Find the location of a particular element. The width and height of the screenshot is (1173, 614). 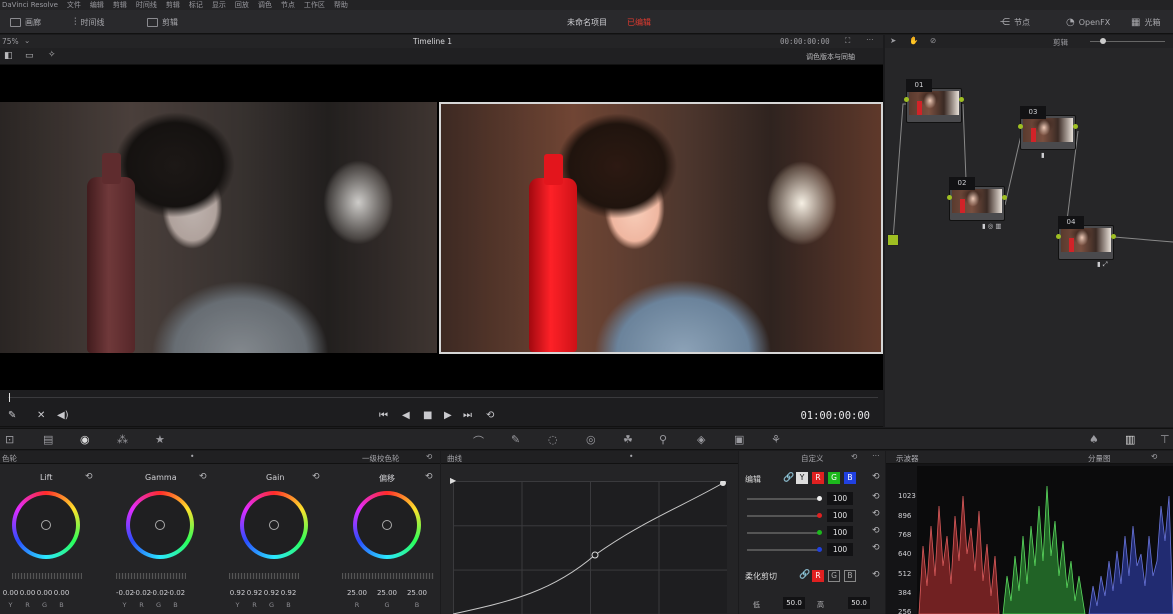

gain-r: 0.92 is located at coordinates (254, 593).